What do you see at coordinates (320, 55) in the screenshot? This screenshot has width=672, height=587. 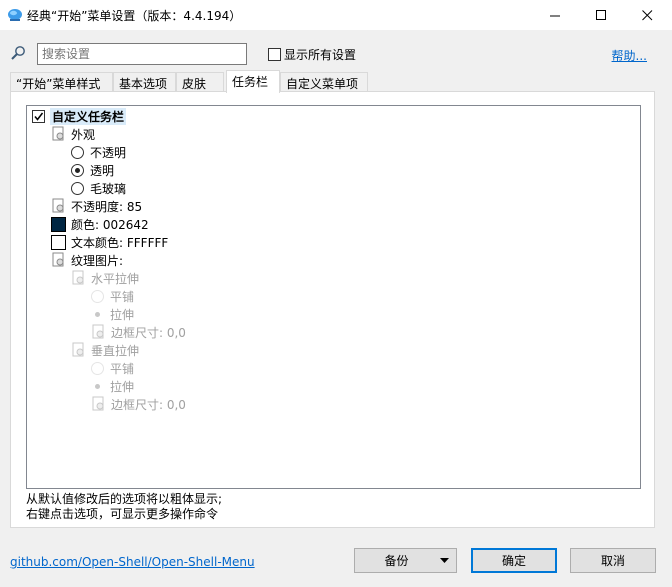 I see `show-all-label: 显示所有设置` at bounding box center [320, 55].